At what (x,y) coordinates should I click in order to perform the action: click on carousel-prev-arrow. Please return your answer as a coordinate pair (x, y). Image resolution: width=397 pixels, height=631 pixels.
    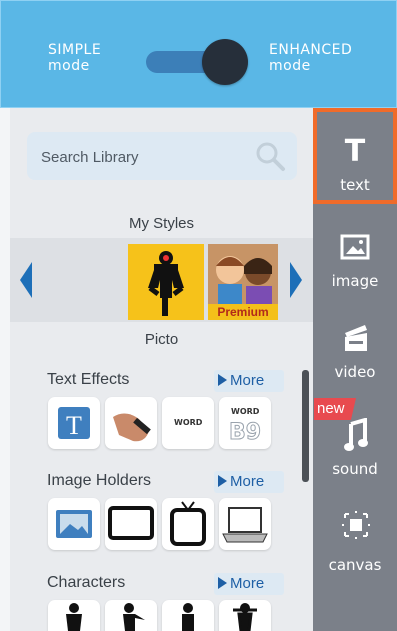
    Looking at the image, I should click on (26, 280).